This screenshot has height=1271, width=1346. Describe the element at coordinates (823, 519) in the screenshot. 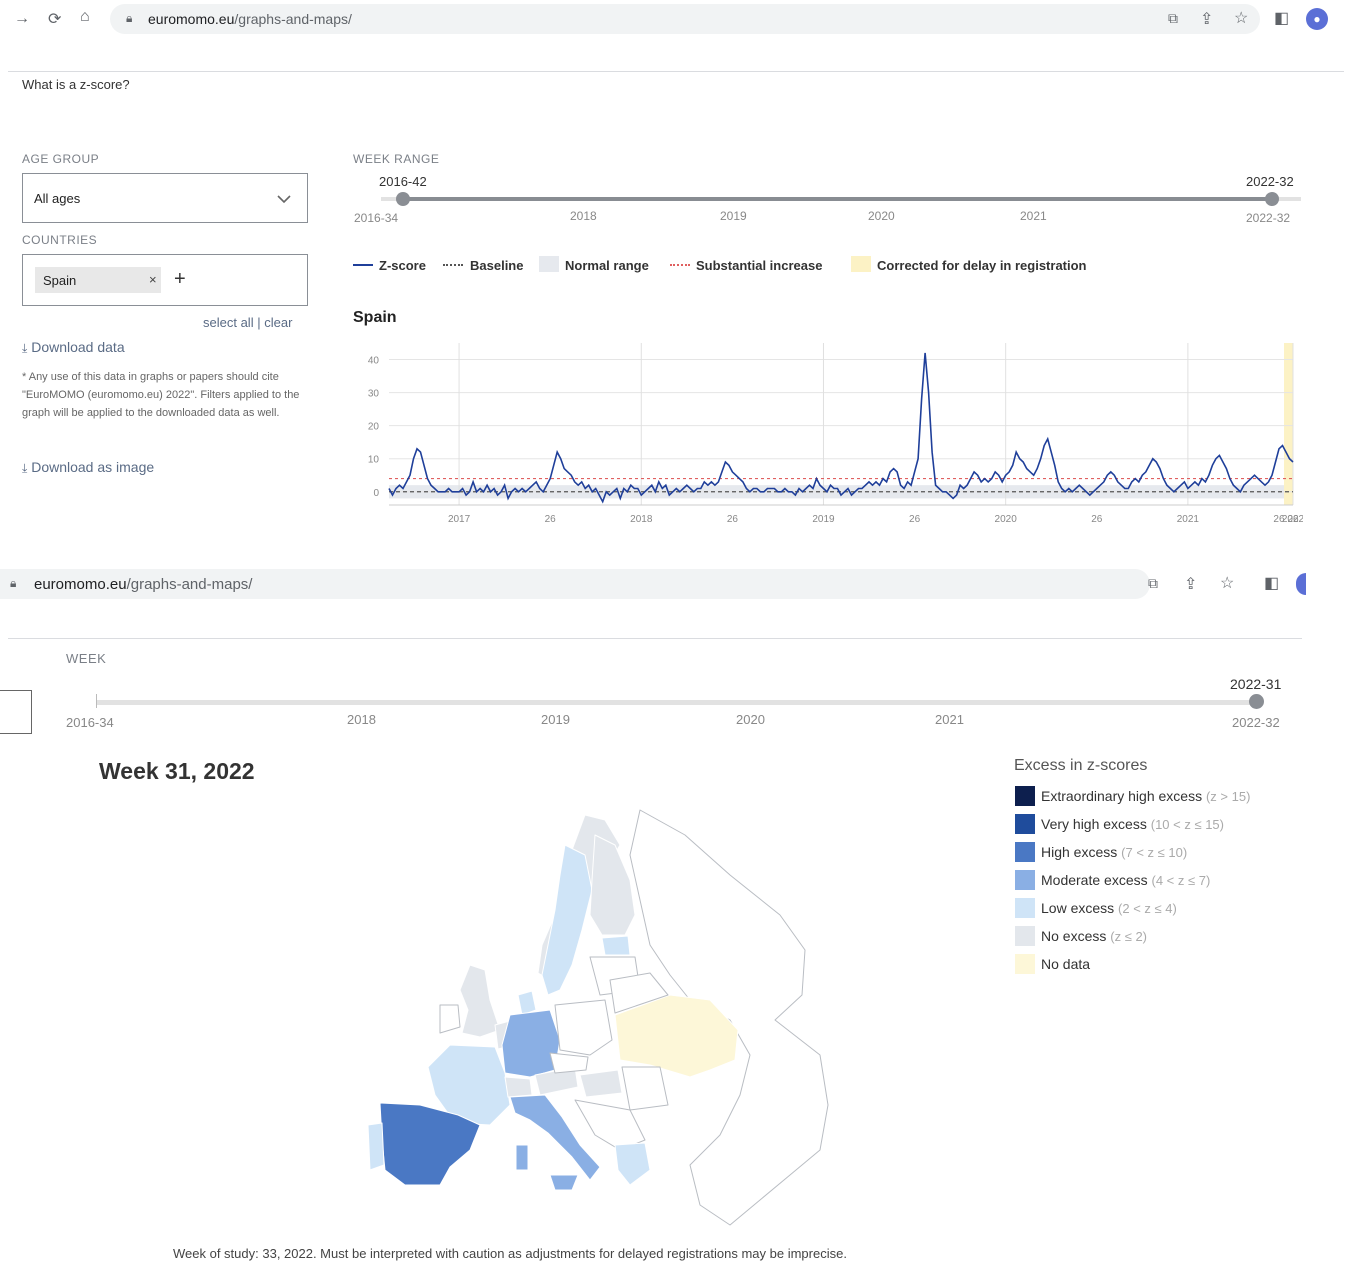

I see `x-tick-label: 2019` at that location.